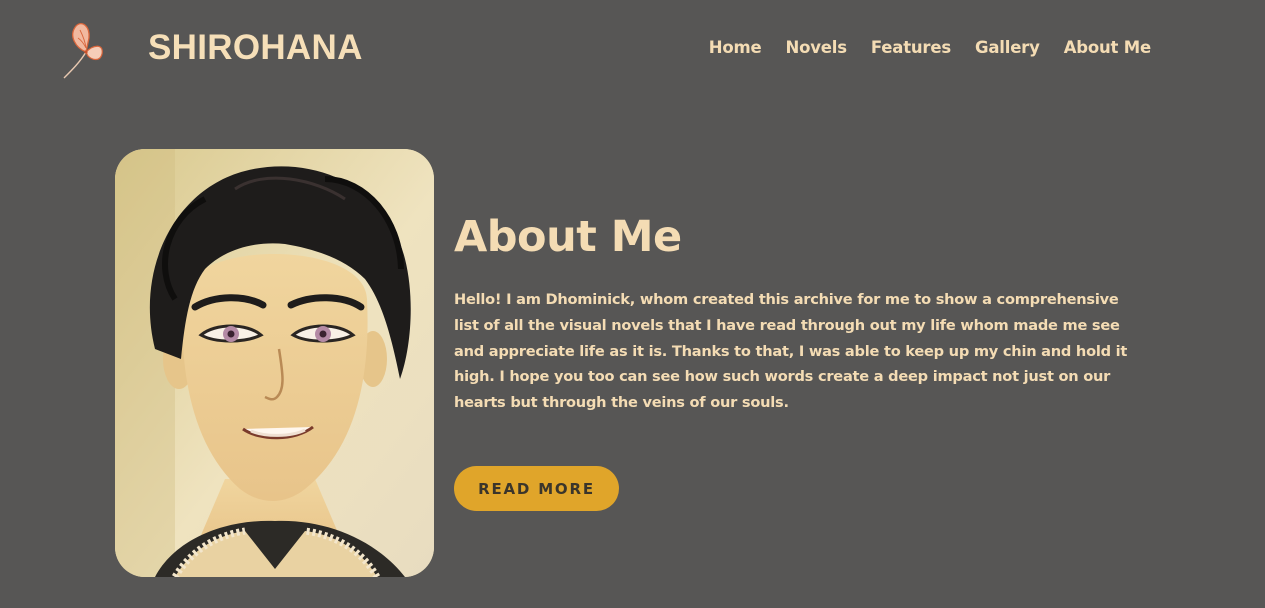 The height and width of the screenshot is (608, 1265). Describe the element at coordinates (536, 488) in the screenshot. I see `read-more-button: READ MORE` at that location.